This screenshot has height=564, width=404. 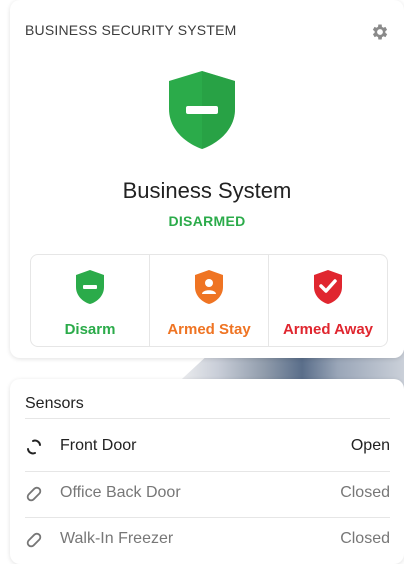 What do you see at coordinates (209, 287) in the screenshot?
I see `shield-person-icon` at bounding box center [209, 287].